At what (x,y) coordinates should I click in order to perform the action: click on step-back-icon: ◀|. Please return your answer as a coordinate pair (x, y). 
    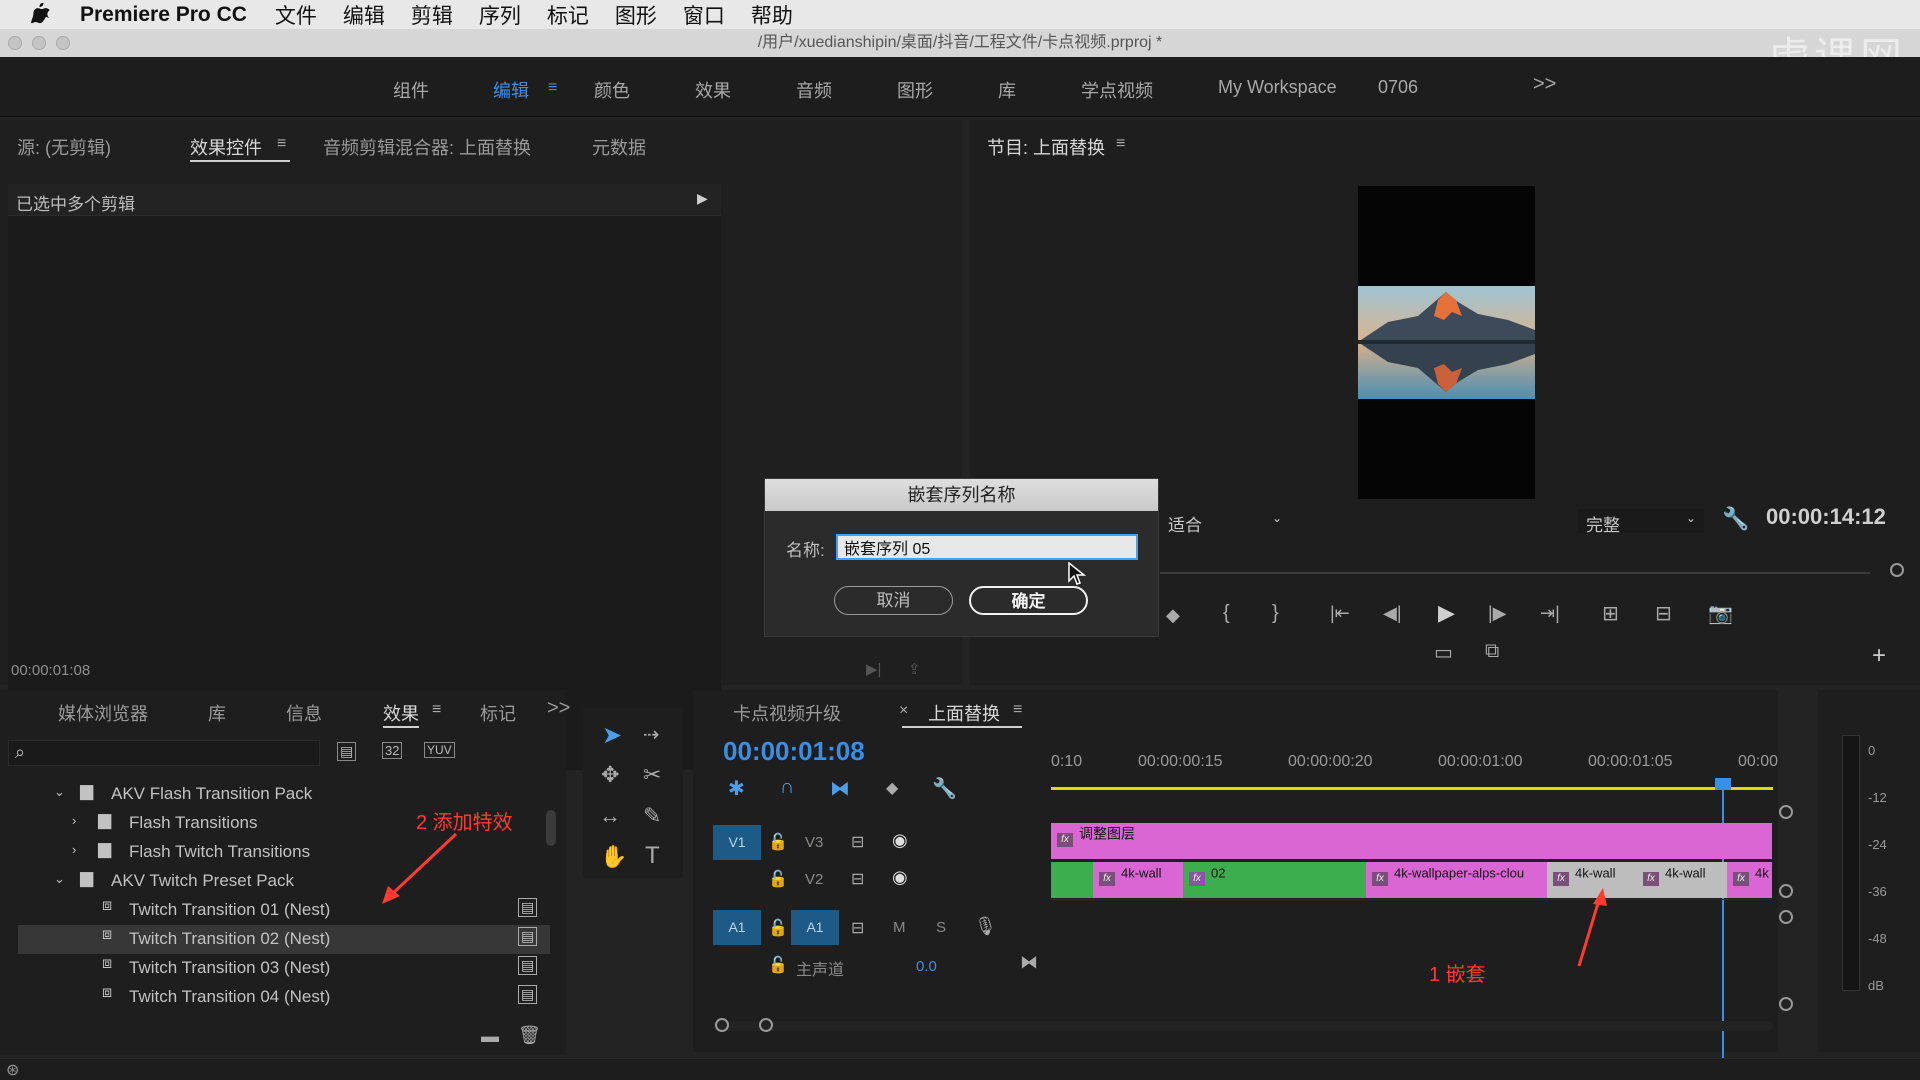
    Looking at the image, I should click on (1392, 613).